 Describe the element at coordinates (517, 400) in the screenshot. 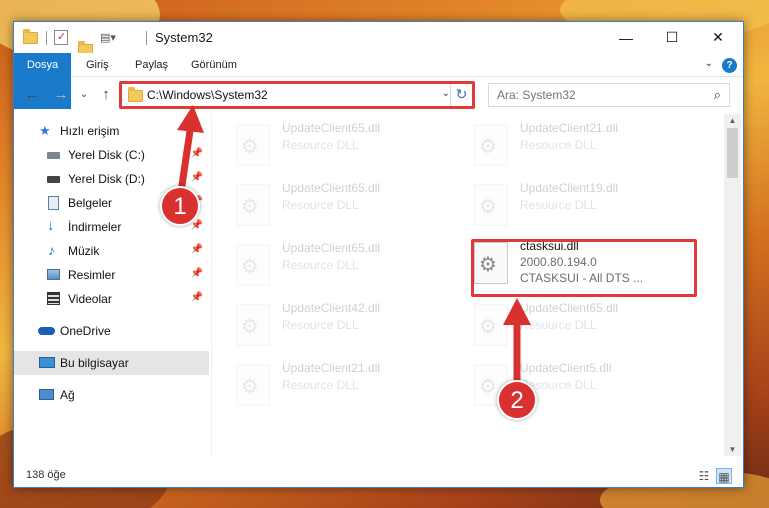

I see `callout-2-badge: 2` at that location.